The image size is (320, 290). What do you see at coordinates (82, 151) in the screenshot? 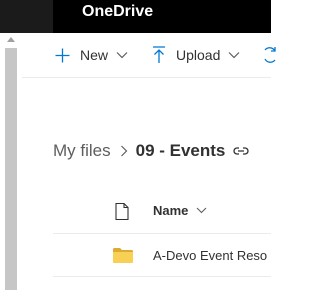
I see `breadcrumb-item-my-files: My files` at bounding box center [82, 151].